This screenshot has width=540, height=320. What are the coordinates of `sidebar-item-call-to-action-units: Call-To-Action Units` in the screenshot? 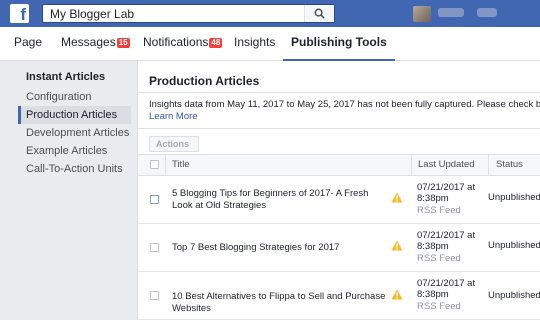 It's located at (74, 169).